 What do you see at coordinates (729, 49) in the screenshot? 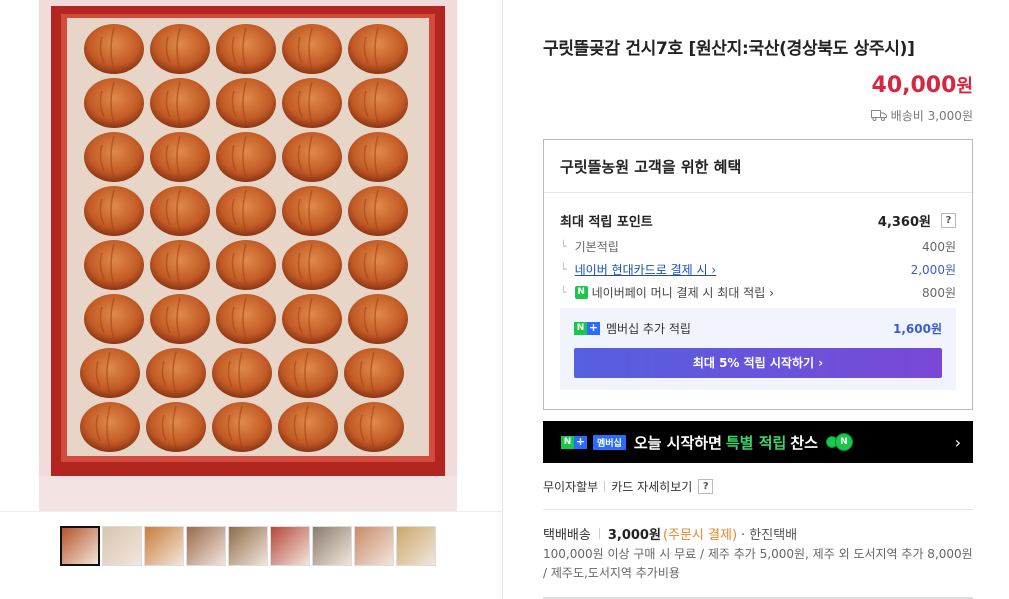
I see `product-title: 구릿뜰곶감 건시7호 [원산지:국산(경상북도 상주시)]` at bounding box center [729, 49].